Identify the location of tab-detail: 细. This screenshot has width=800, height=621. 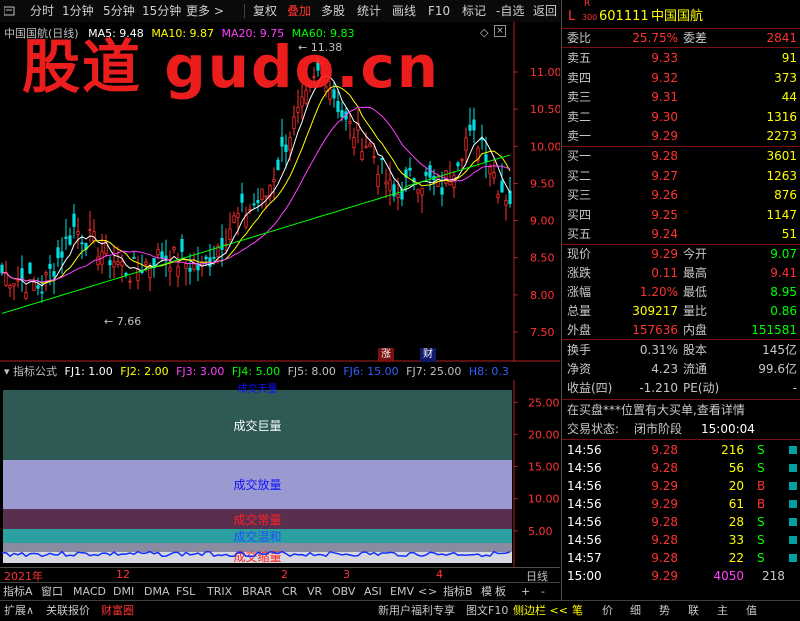
(635, 611).